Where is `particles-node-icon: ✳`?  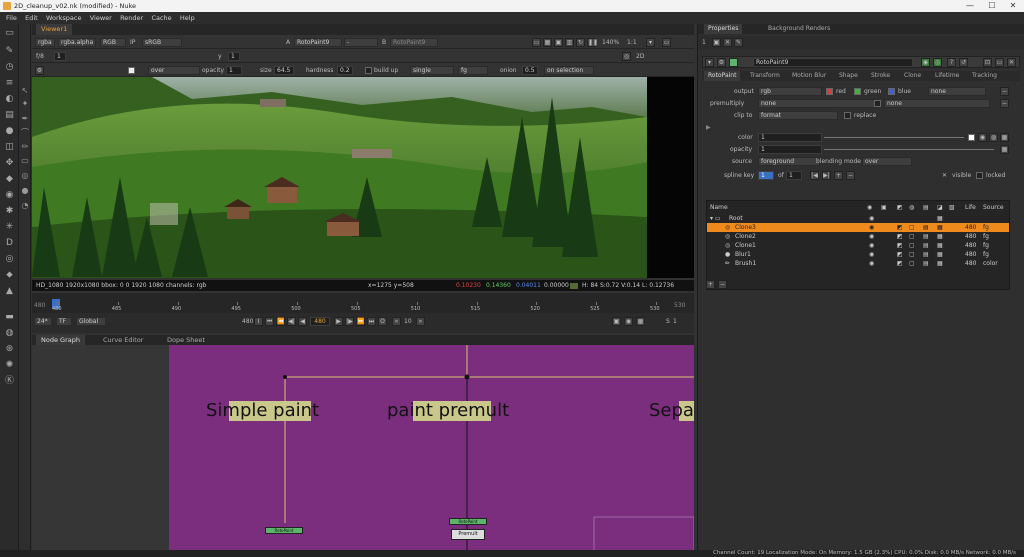 particles-node-icon: ✳ is located at coordinates (9, 227).